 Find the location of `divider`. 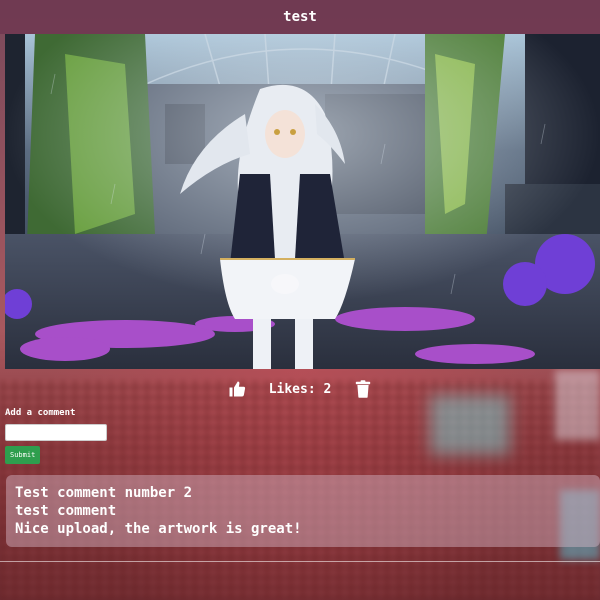

divider is located at coordinates (300, 561).